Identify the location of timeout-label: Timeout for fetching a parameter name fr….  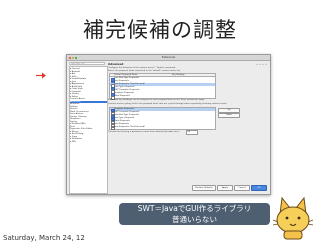
(144, 132).